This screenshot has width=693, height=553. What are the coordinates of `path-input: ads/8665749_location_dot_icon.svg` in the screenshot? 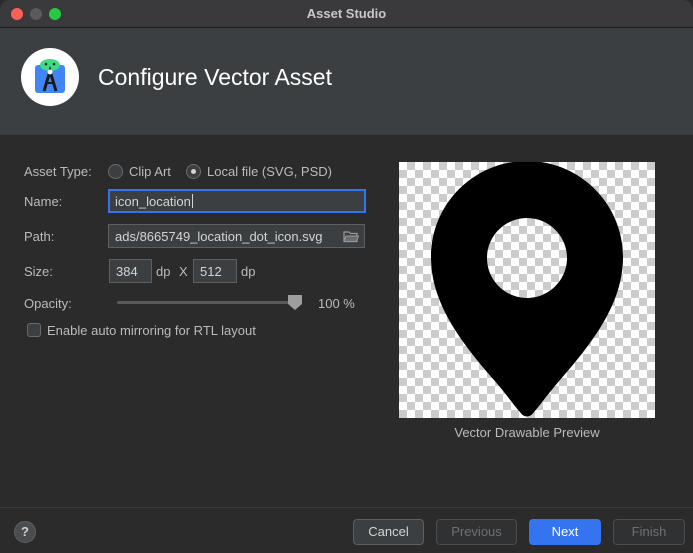 It's located at (236, 236).